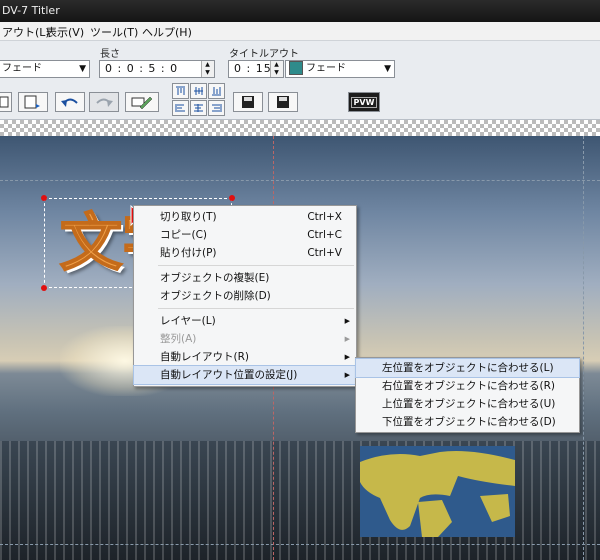 The width and height of the screenshot is (600, 560). Describe the element at coordinates (300, 128) in the screenshot. I see `canvas-margin` at that location.